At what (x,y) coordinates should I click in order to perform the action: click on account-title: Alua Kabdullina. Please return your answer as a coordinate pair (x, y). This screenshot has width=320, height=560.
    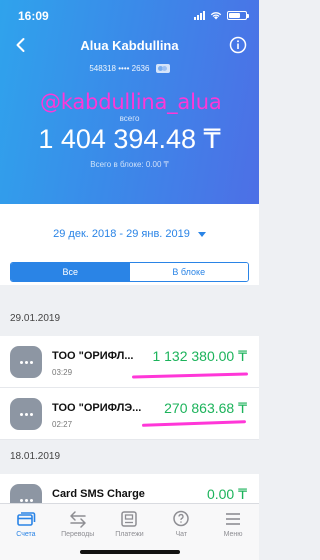
    Looking at the image, I should click on (129, 45).